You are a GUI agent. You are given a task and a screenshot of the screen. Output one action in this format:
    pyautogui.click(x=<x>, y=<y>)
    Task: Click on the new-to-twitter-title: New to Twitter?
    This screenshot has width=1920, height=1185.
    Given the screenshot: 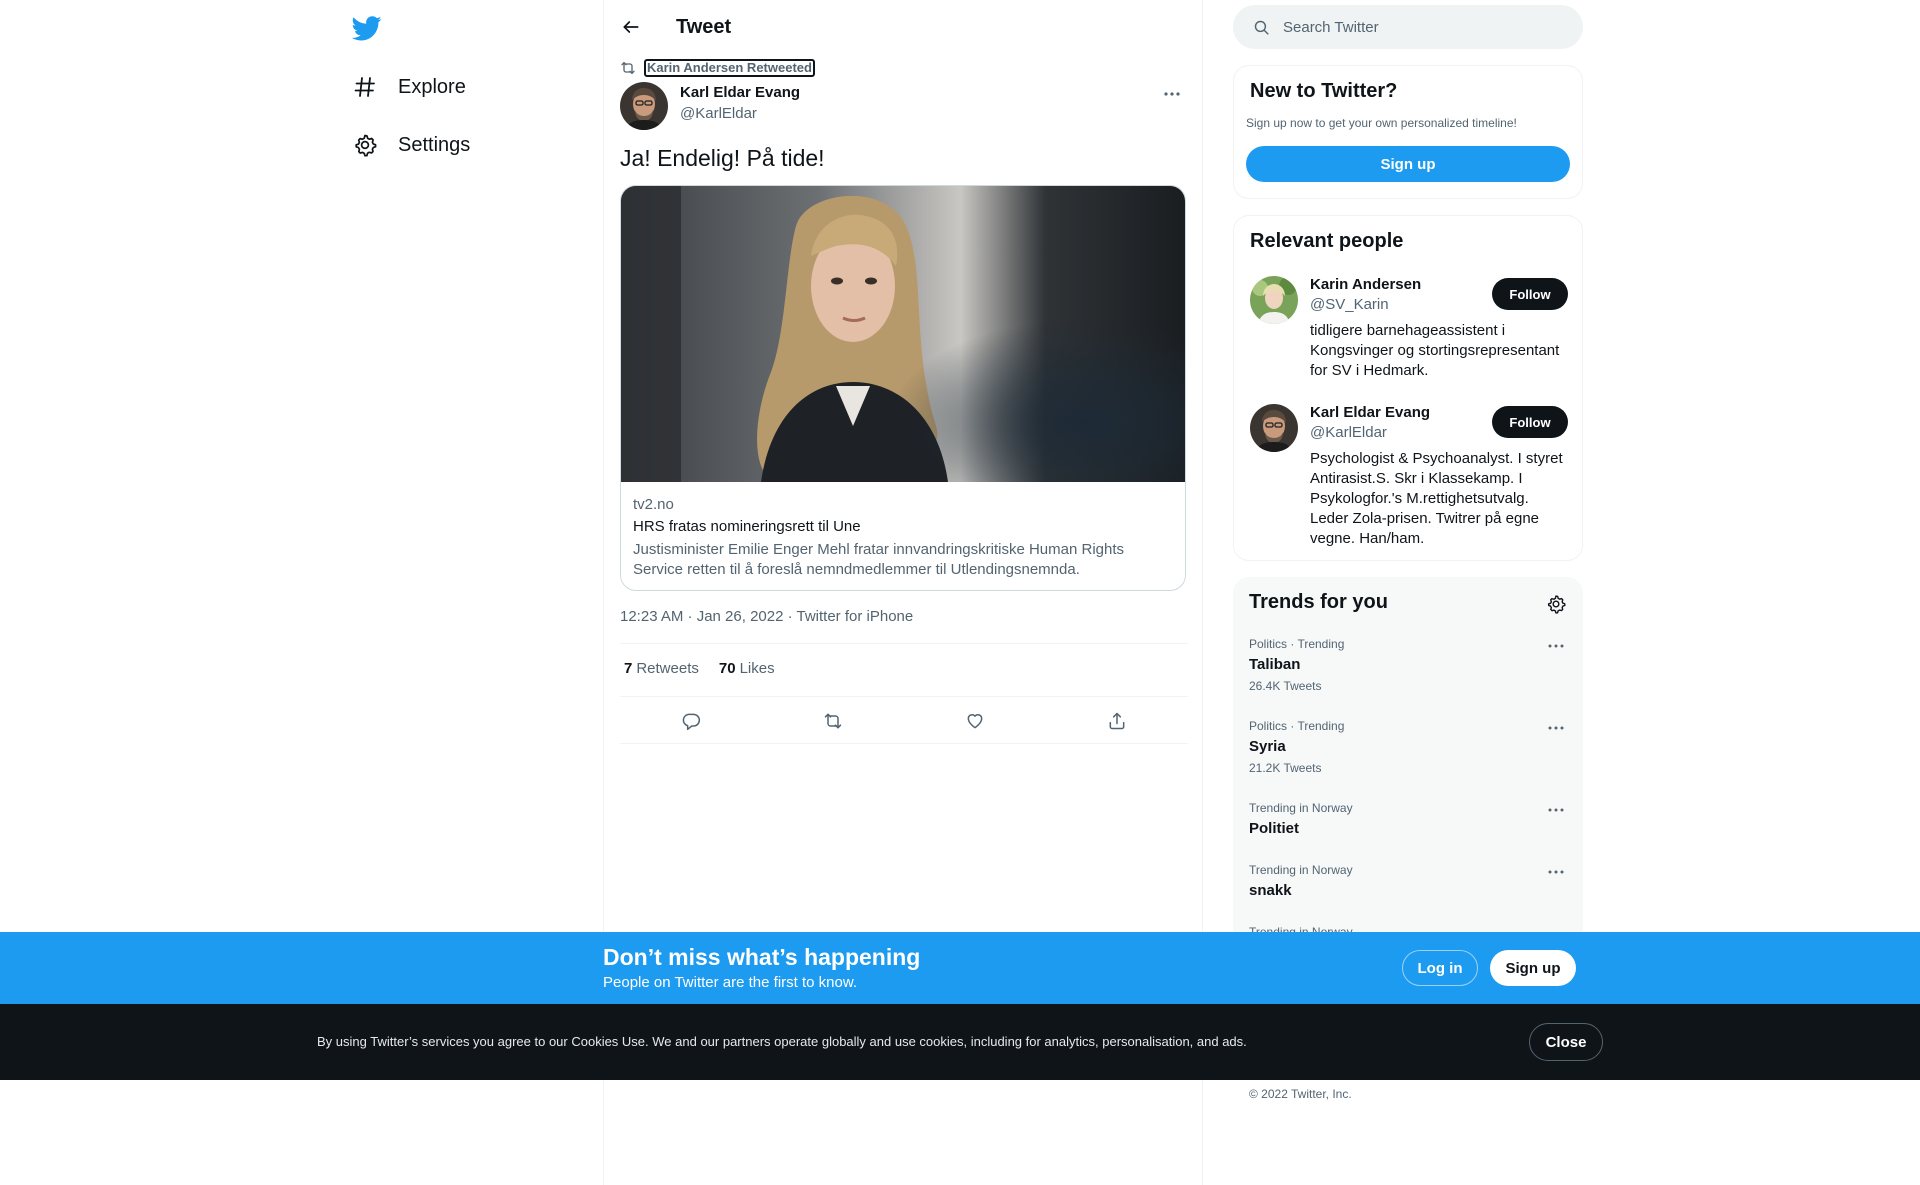 What is the action you would take?
    pyautogui.click(x=1324, y=91)
    